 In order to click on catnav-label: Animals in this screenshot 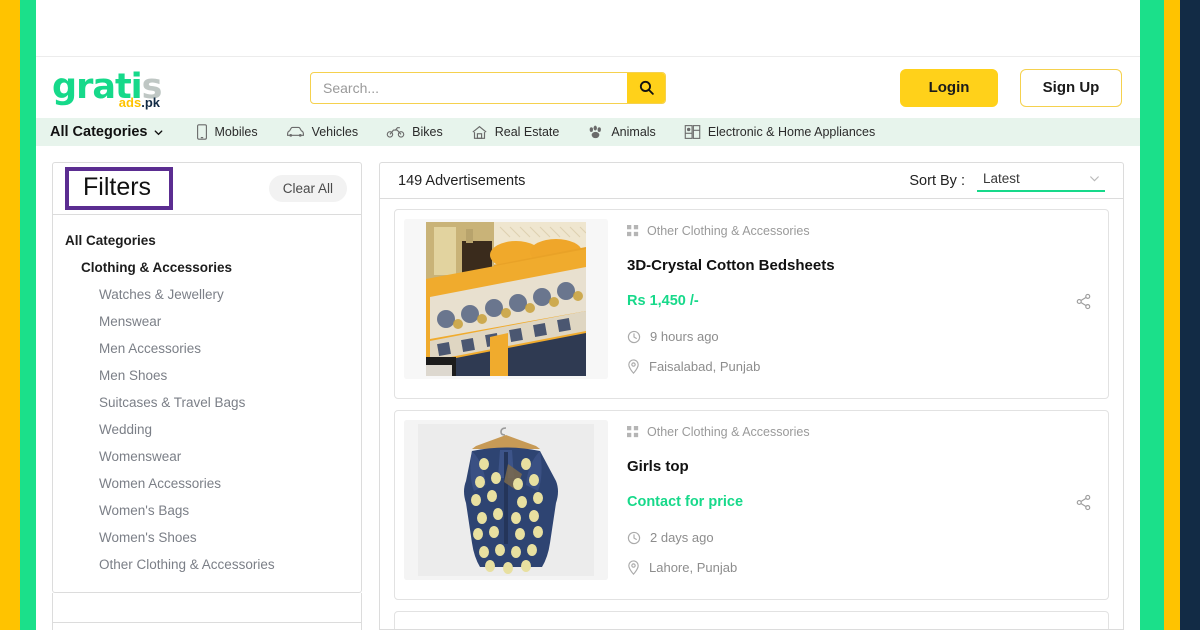, I will do `click(633, 132)`.